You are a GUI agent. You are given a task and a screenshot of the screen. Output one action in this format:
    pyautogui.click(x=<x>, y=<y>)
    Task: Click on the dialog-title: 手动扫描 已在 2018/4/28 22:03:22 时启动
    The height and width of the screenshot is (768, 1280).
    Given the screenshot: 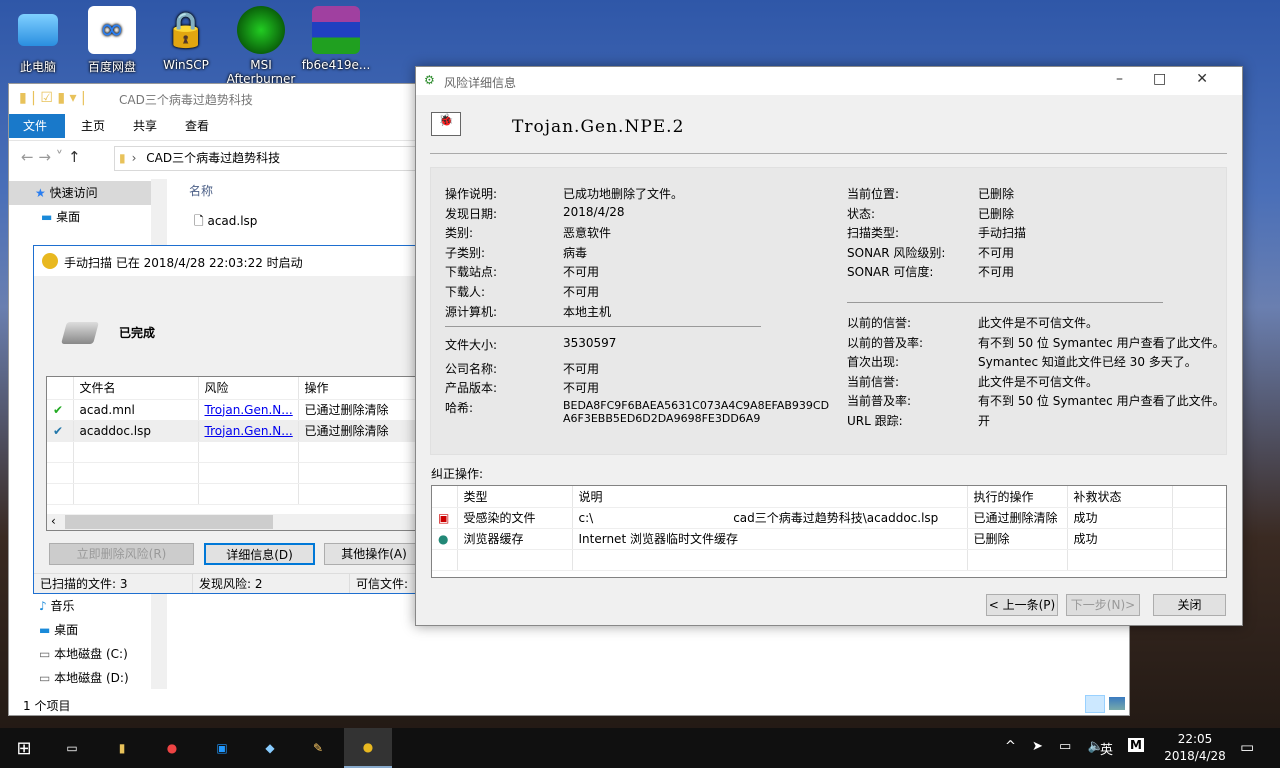 What is the action you would take?
    pyautogui.click(x=183, y=263)
    